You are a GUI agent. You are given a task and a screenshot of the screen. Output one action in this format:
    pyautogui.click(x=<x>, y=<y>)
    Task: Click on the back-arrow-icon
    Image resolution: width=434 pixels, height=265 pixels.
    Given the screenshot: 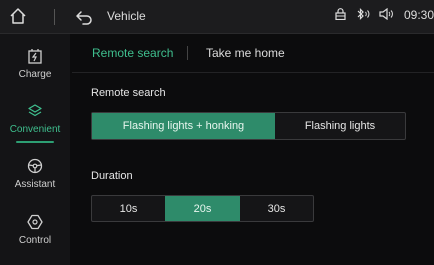 What is the action you would take?
    pyautogui.click(x=84, y=17)
    